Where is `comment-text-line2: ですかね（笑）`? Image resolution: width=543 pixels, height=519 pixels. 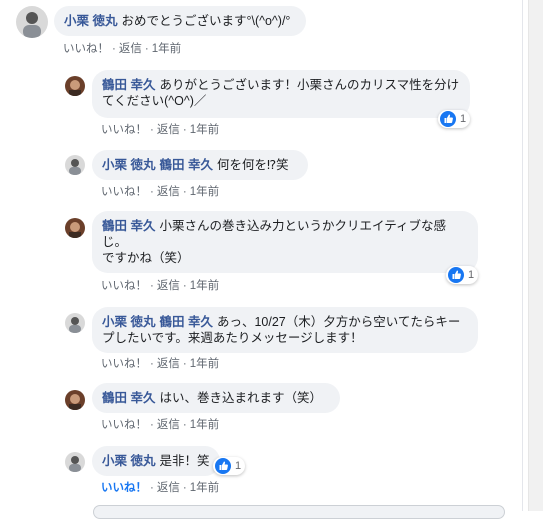
comment-text-line2: ですかね（笑） is located at coordinates (146, 258).